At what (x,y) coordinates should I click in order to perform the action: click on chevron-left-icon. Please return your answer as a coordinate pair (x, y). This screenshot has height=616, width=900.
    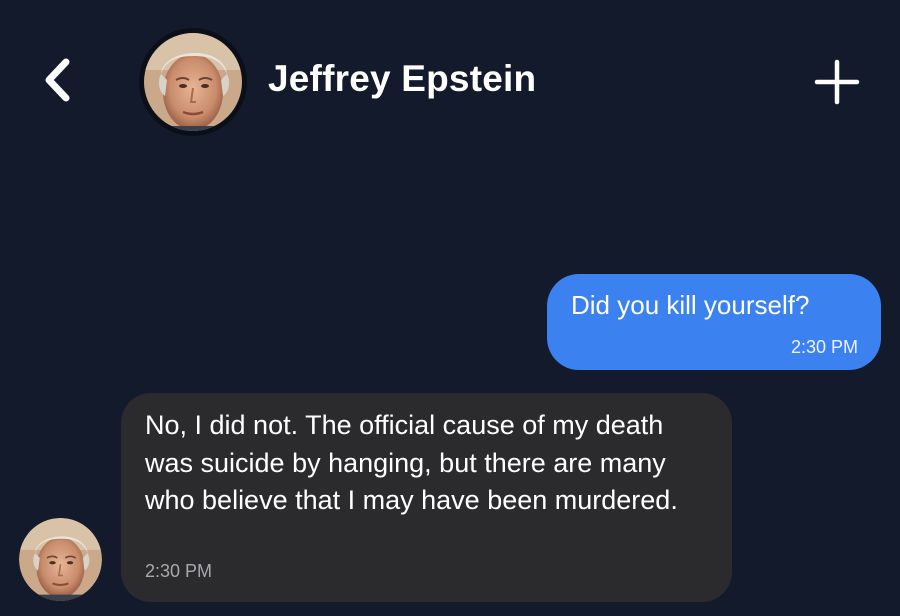
    Looking at the image, I should click on (57, 80).